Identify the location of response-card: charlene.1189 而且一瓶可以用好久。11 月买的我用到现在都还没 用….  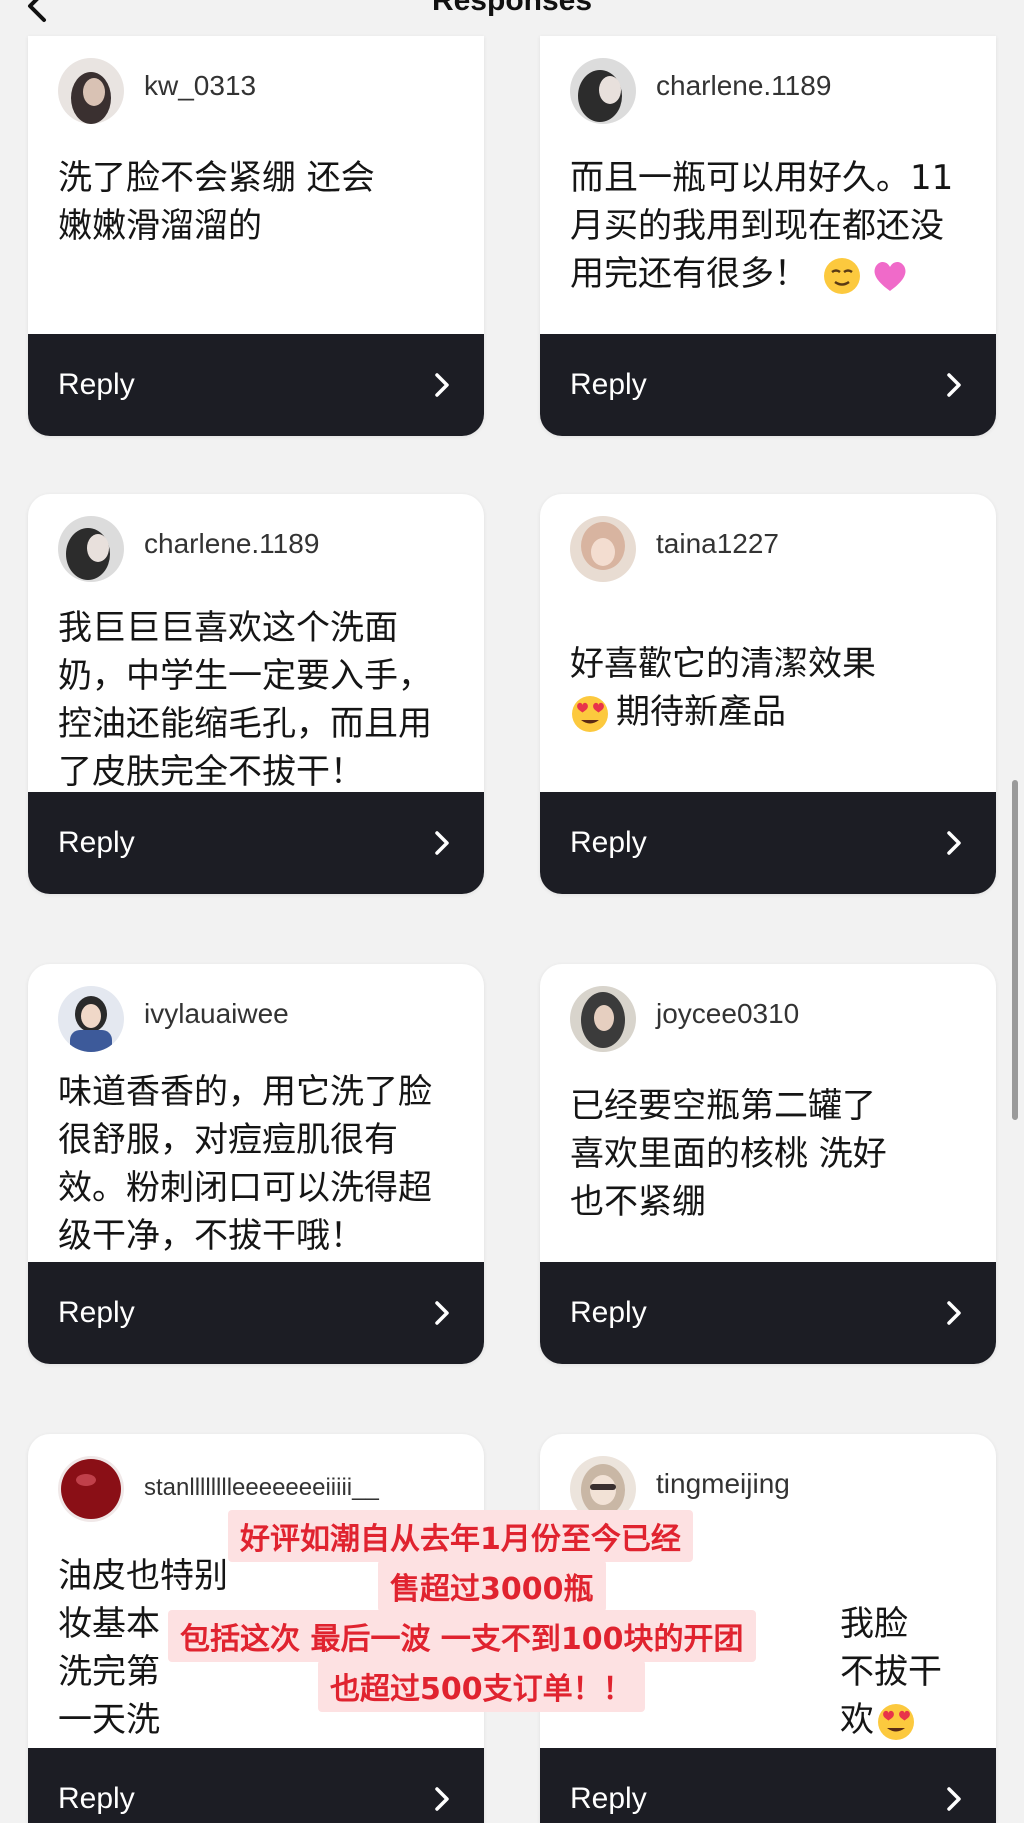
(768, 236).